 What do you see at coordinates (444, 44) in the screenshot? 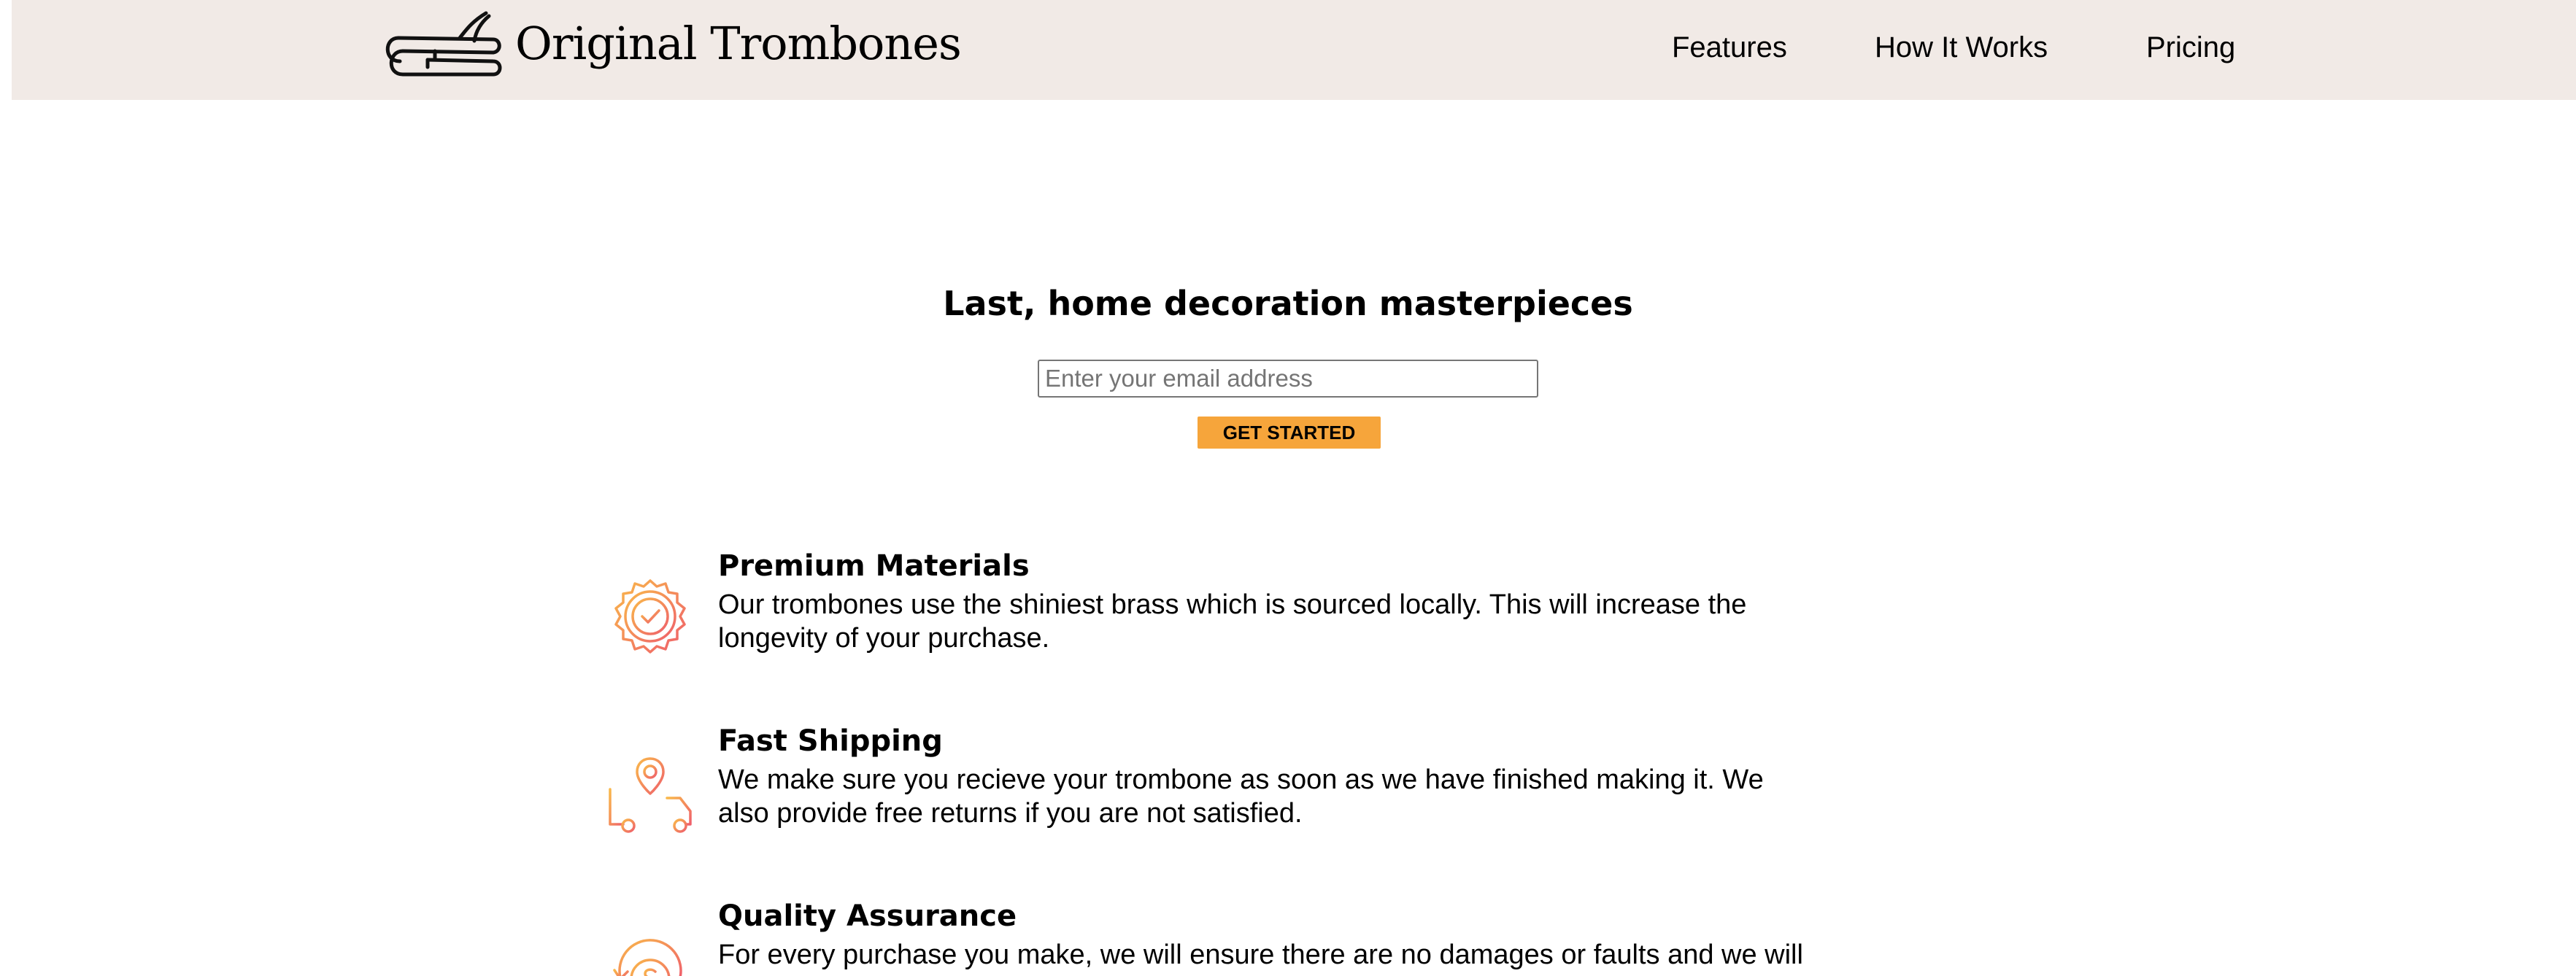
I see `trombone-icon` at bounding box center [444, 44].